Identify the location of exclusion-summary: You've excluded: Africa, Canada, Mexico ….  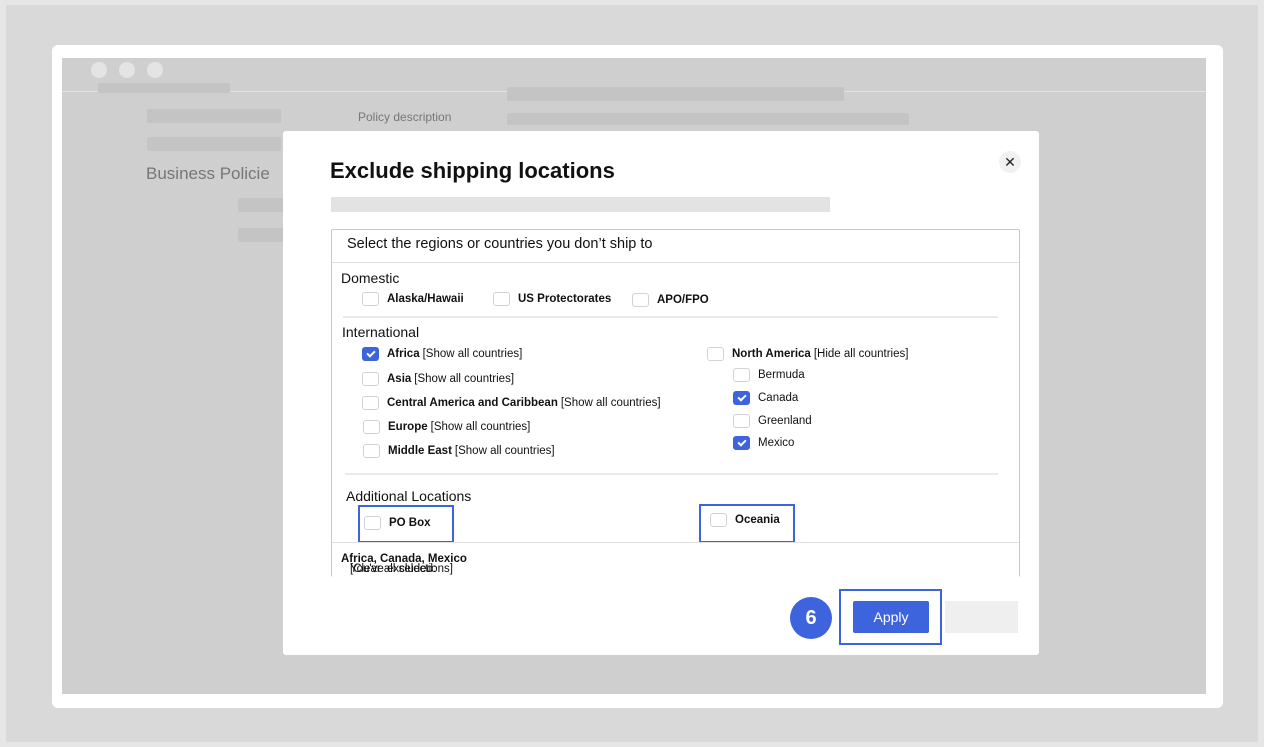
(675, 559).